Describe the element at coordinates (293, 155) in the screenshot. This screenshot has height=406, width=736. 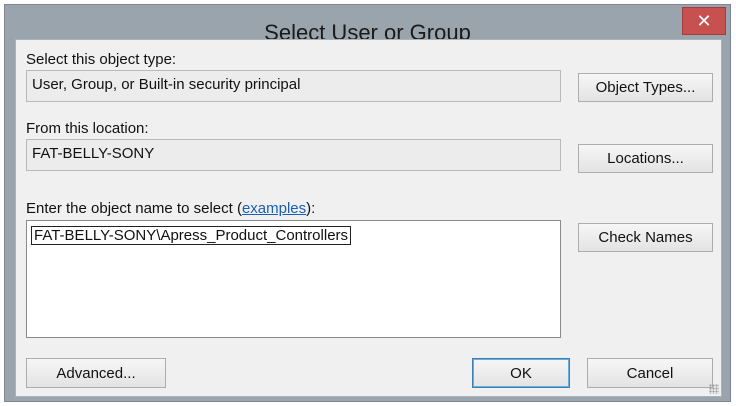
I see `location-field: FAT-BELLY-SONY` at that location.